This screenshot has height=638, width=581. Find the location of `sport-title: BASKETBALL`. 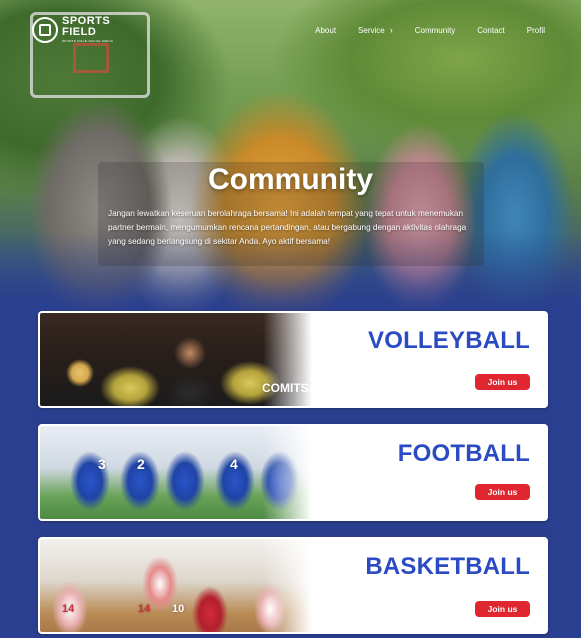

sport-title: BASKETBALL is located at coordinates (447, 566).